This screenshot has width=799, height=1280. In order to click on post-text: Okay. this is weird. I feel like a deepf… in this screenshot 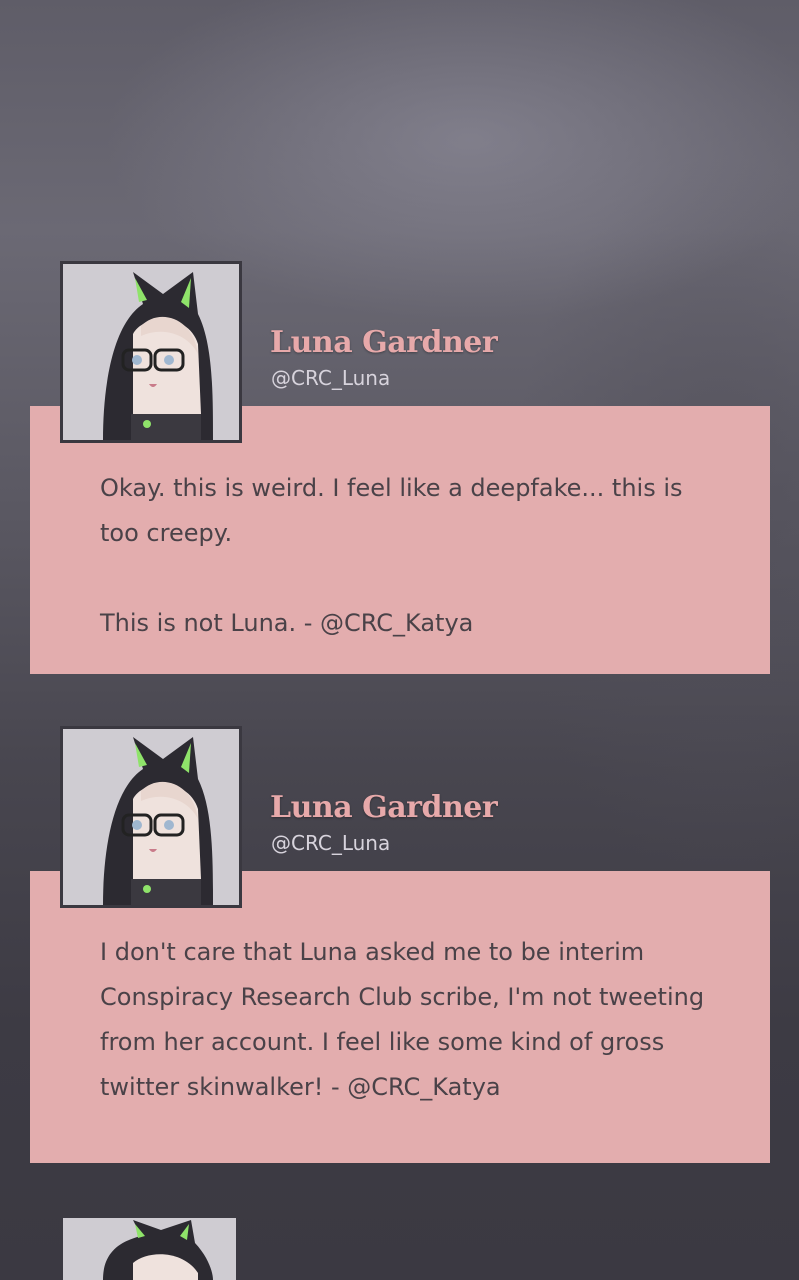, I will do `click(391, 555)`.